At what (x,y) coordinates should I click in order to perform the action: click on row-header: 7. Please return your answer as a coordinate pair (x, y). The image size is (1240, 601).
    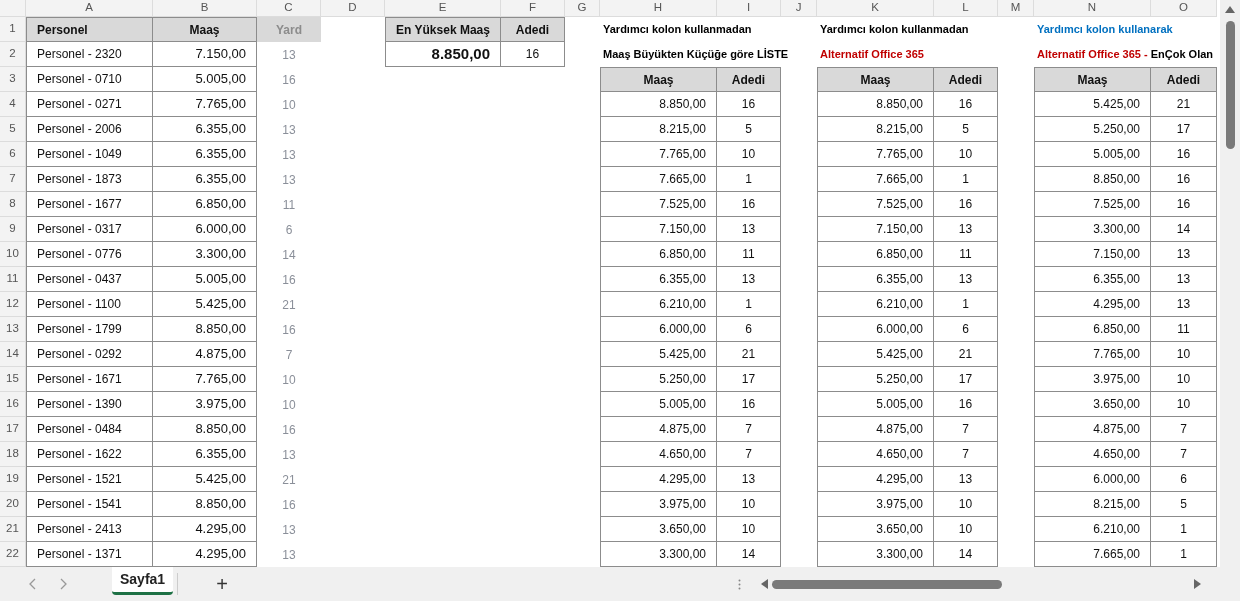
    Looking at the image, I should click on (13, 179).